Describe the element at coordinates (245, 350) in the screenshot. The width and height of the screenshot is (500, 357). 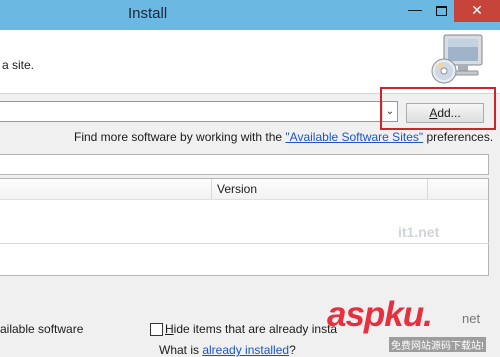
I see `already-installed-link: already installed` at that location.